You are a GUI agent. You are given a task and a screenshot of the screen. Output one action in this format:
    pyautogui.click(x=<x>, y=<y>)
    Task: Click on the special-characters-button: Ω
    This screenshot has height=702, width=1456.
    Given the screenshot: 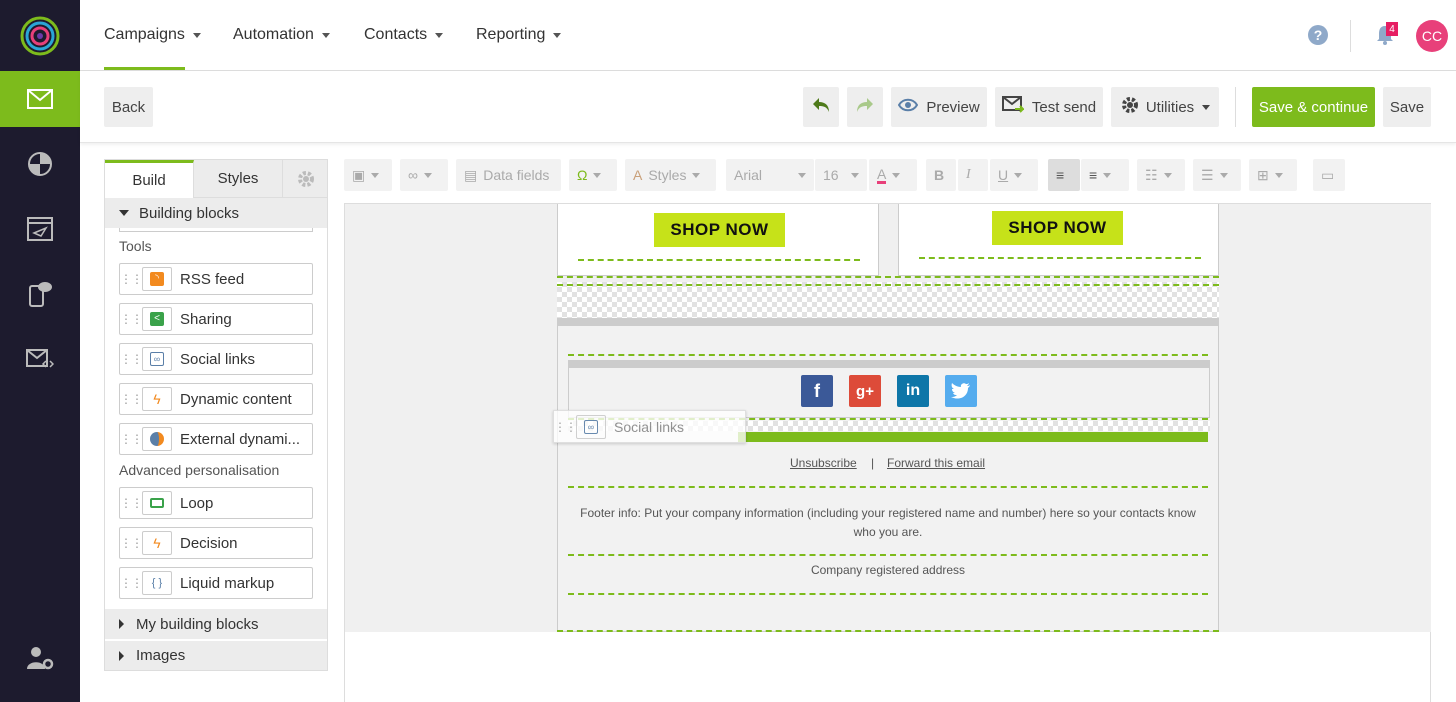 What is the action you would take?
    pyautogui.click(x=593, y=175)
    